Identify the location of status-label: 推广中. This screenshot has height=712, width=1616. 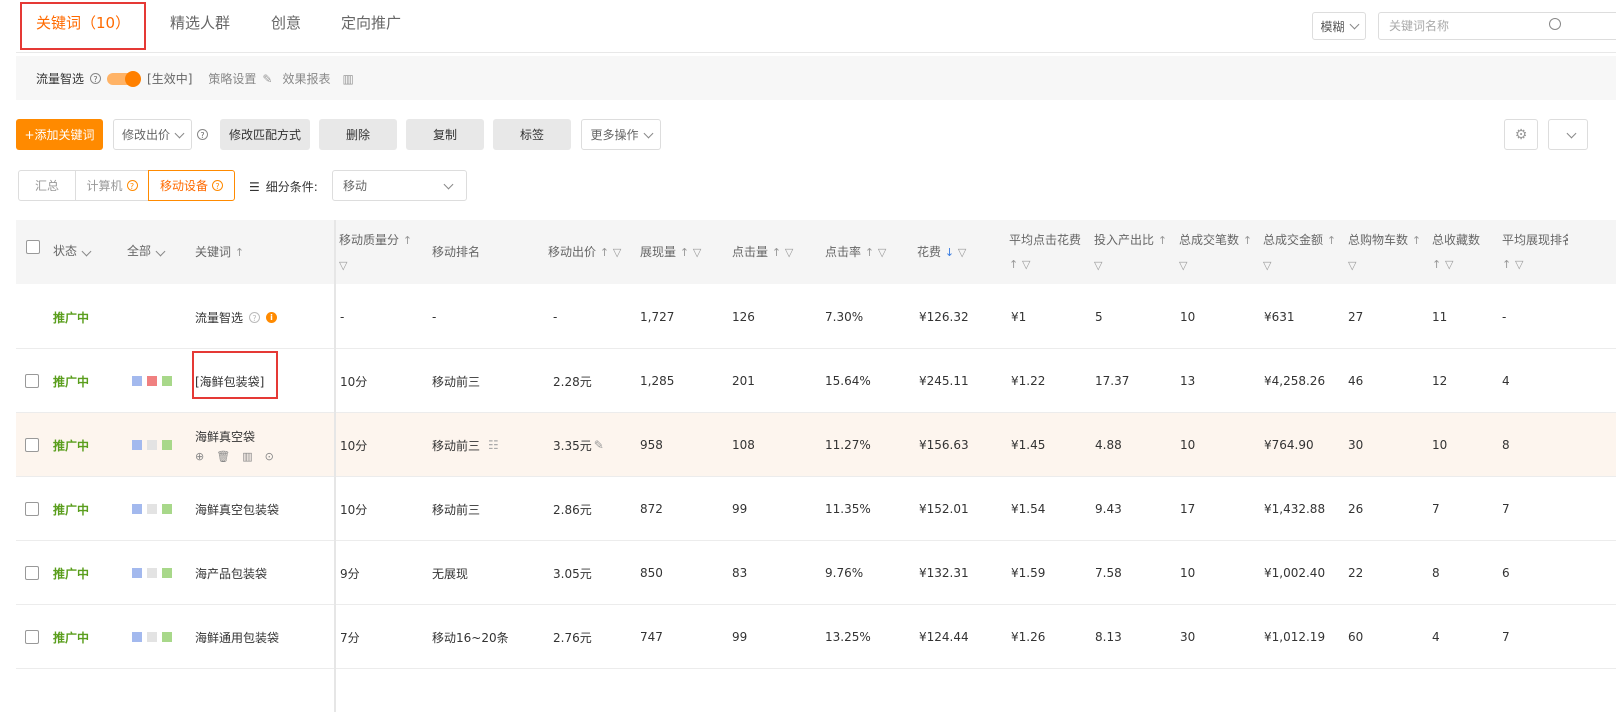
(71, 317).